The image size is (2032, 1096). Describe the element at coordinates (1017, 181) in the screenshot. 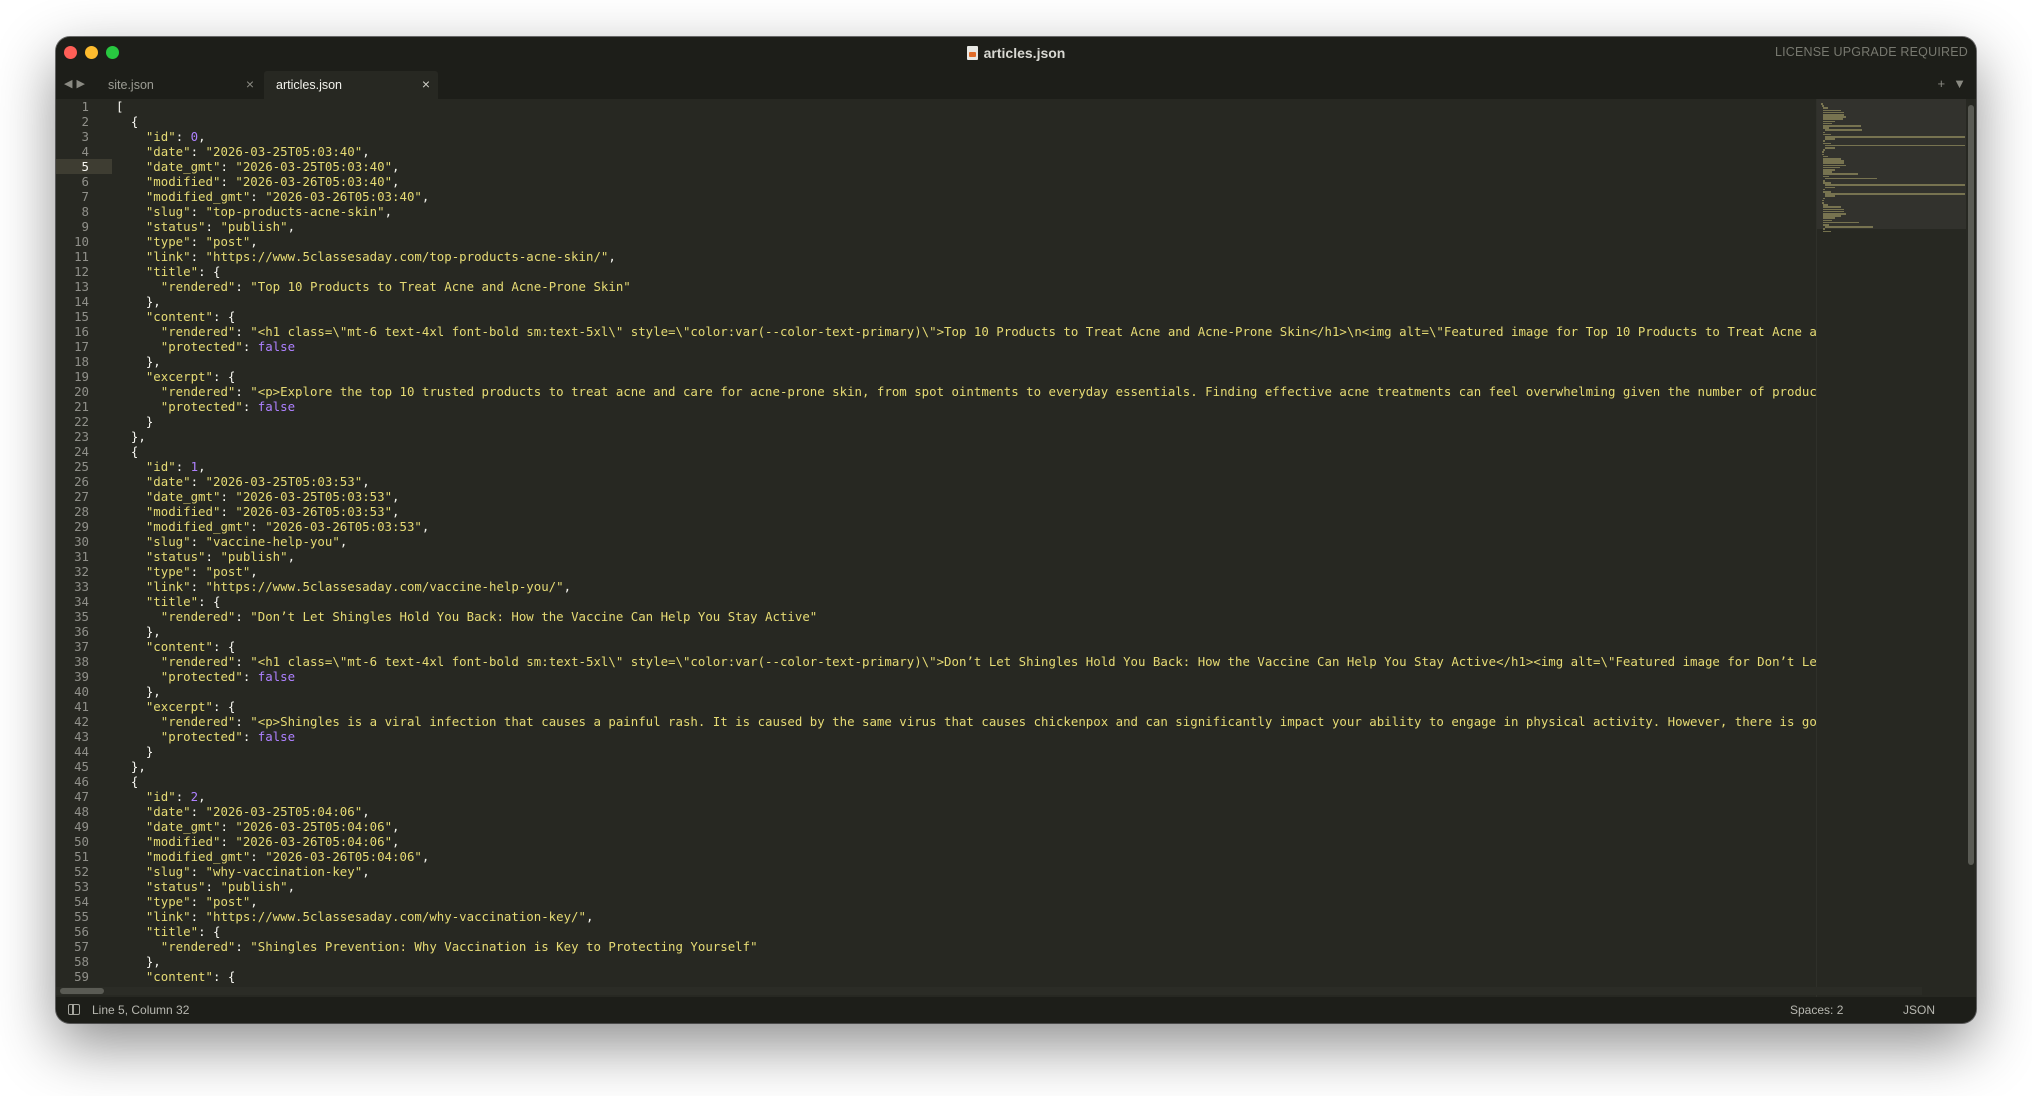

I see `code-line: "modified": "2026-03-26T05:03:40",` at that location.